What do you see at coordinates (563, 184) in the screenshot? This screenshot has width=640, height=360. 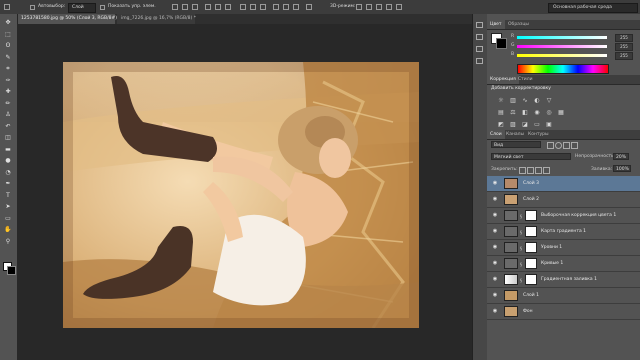 I see `layer-row: ◉ Слой 3` at bounding box center [563, 184].